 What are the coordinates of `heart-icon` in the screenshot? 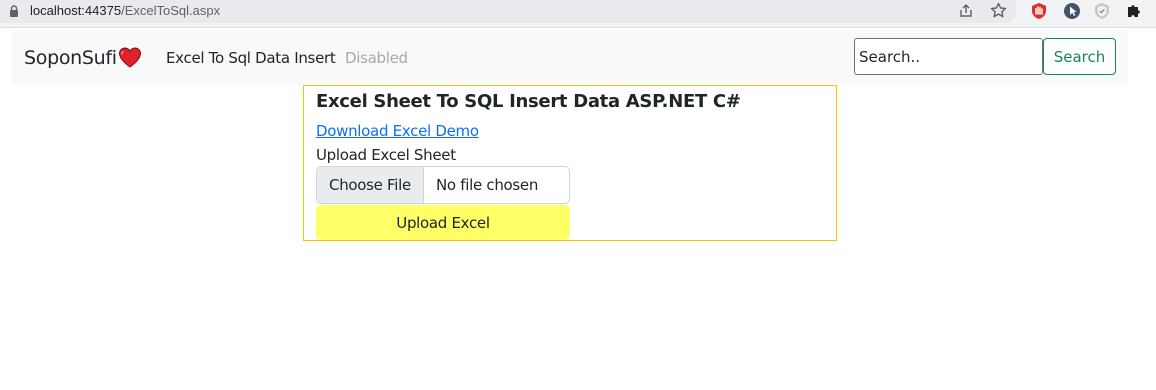 It's located at (129, 57).